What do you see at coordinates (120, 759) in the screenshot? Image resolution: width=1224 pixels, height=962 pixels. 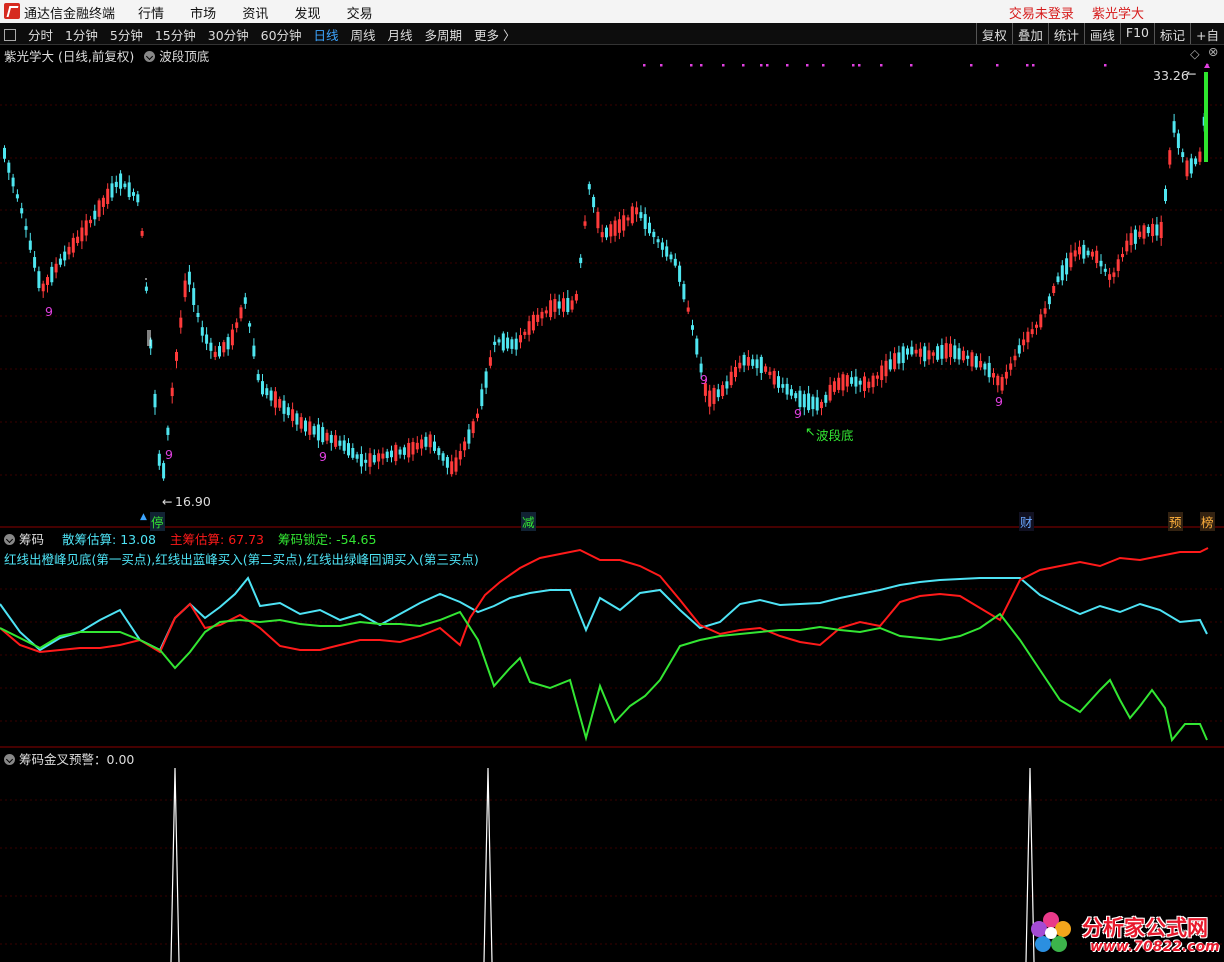 I see `alert-value: 0.00` at bounding box center [120, 759].